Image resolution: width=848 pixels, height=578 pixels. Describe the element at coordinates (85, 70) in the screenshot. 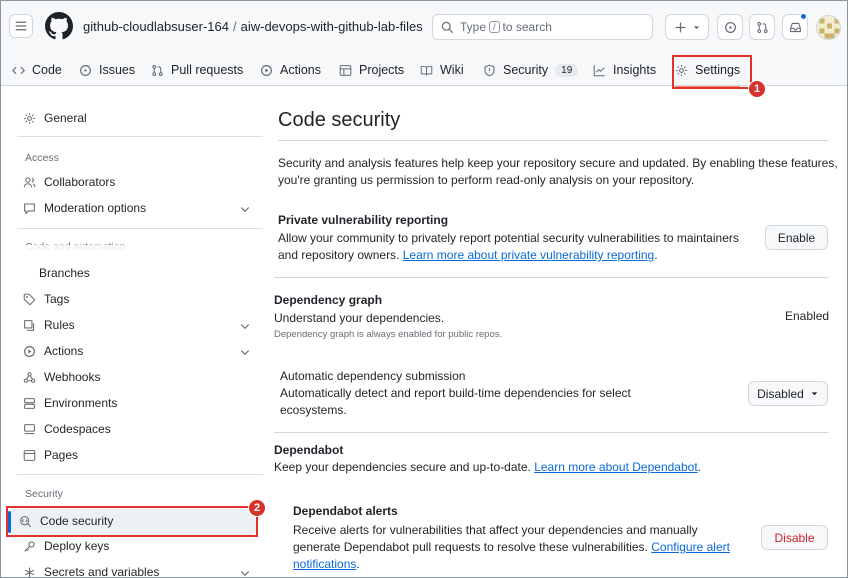

I see `issue-icon` at that location.